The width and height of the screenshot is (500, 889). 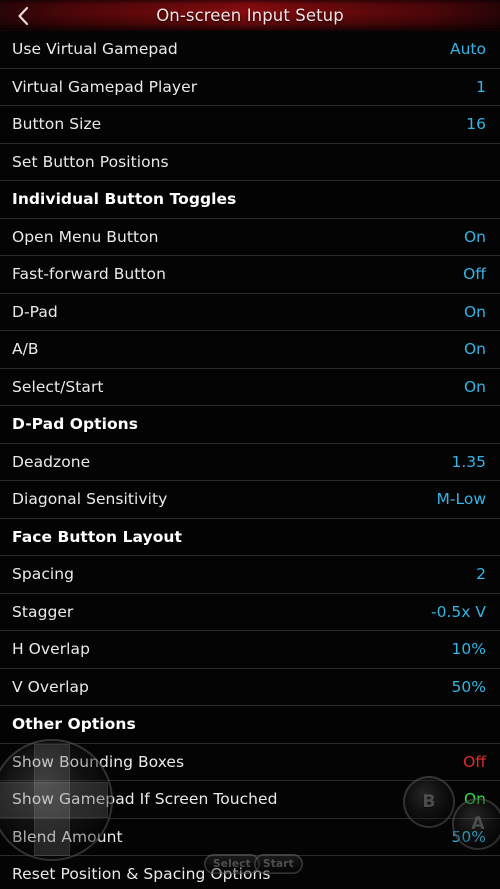 What do you see at coordinates (250, 462) in the screenshot?
I see `setting-row: Deadzone 1.35` at bounding box center [250, 462].